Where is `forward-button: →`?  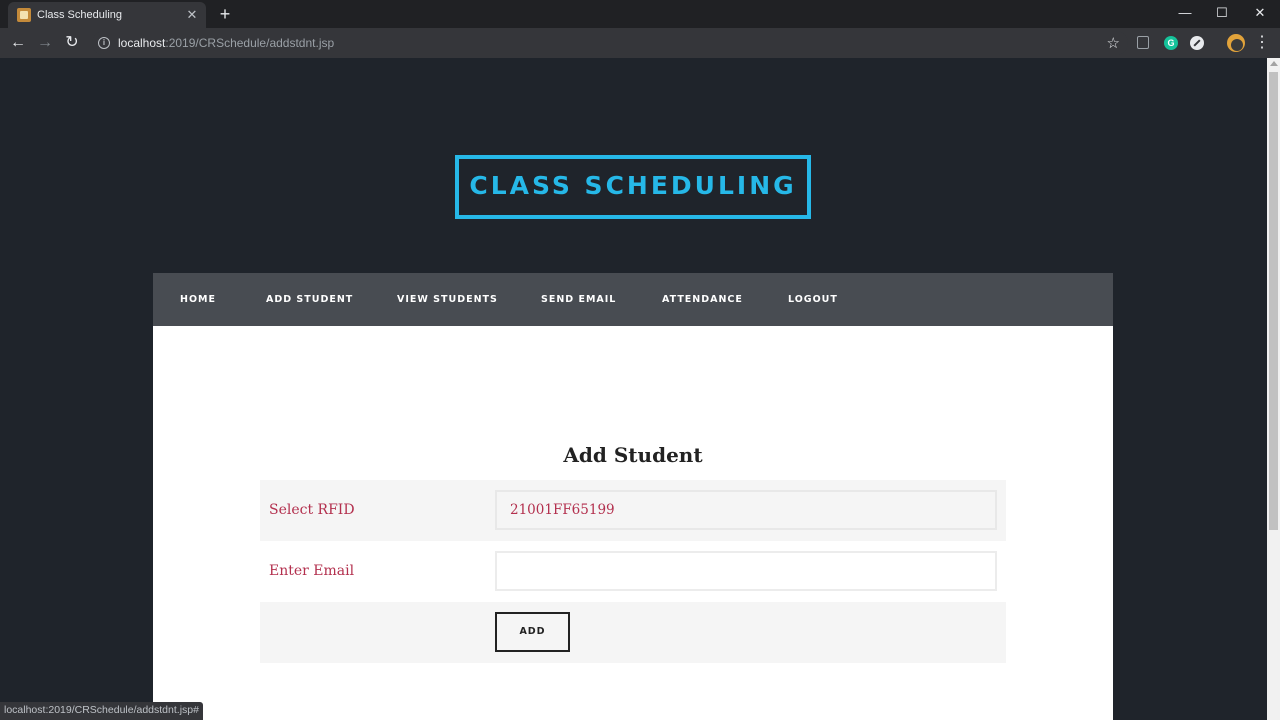
forward-button: → is located at coordinates (45, 43).